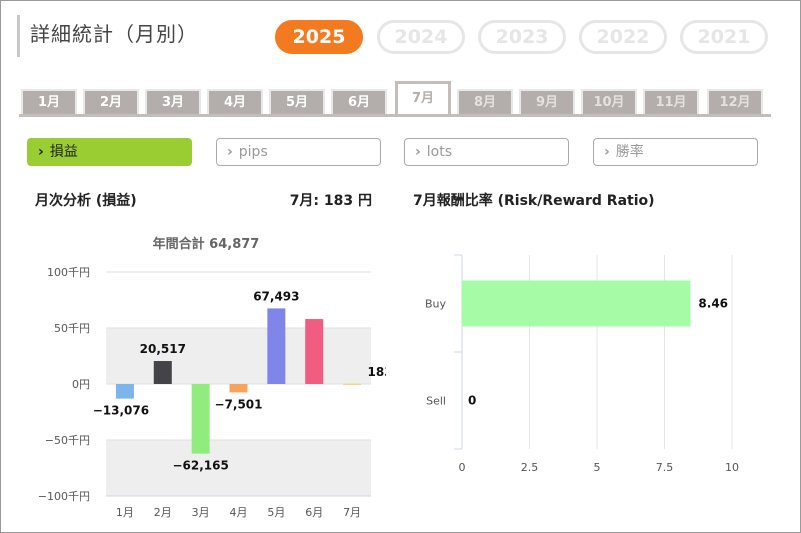 This screenshot has height=533, width=801. What do you see at coordinates (81, 384) in the screenshot?
I see `y-tick-label: 0円` at bounding box center [81, 384].